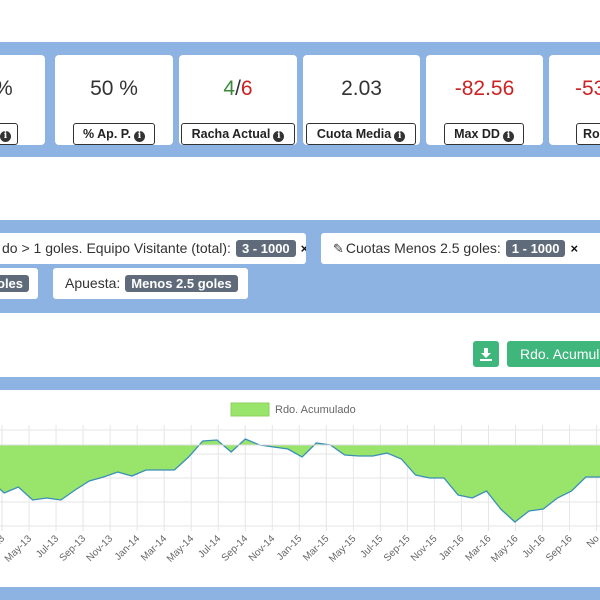  What do you see at coordinates (6, 89) in the screenshot?
I see `stat-value: %` at bounding box center [6, 89].